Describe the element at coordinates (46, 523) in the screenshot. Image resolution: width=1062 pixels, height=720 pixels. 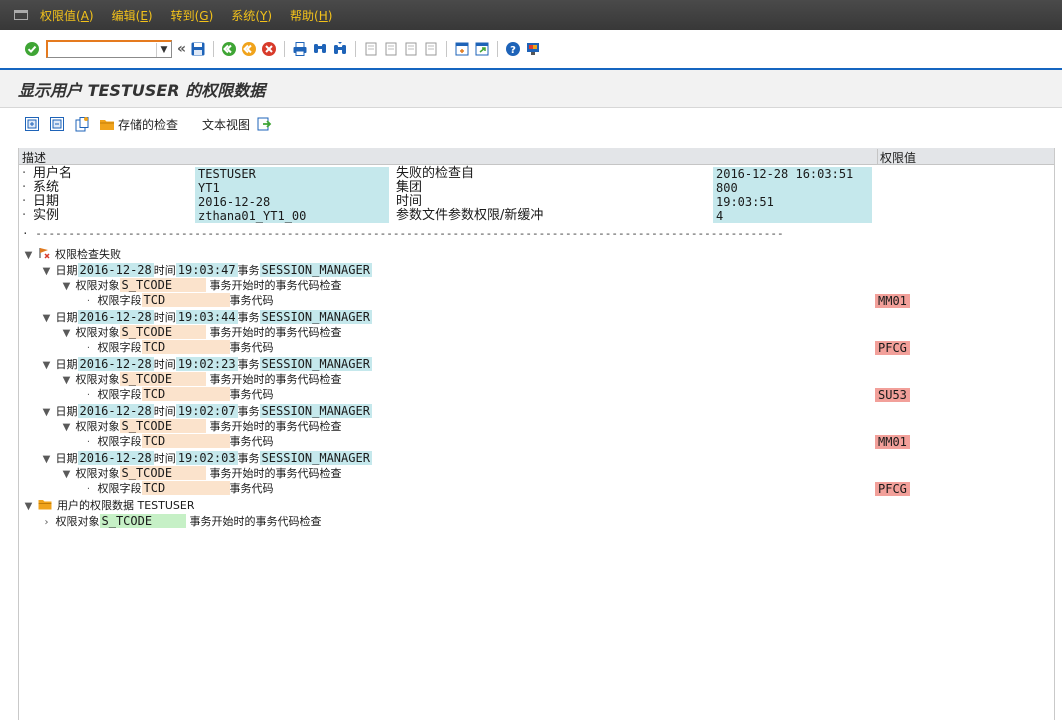
I see `chevron-right-icon: ›` at that location.